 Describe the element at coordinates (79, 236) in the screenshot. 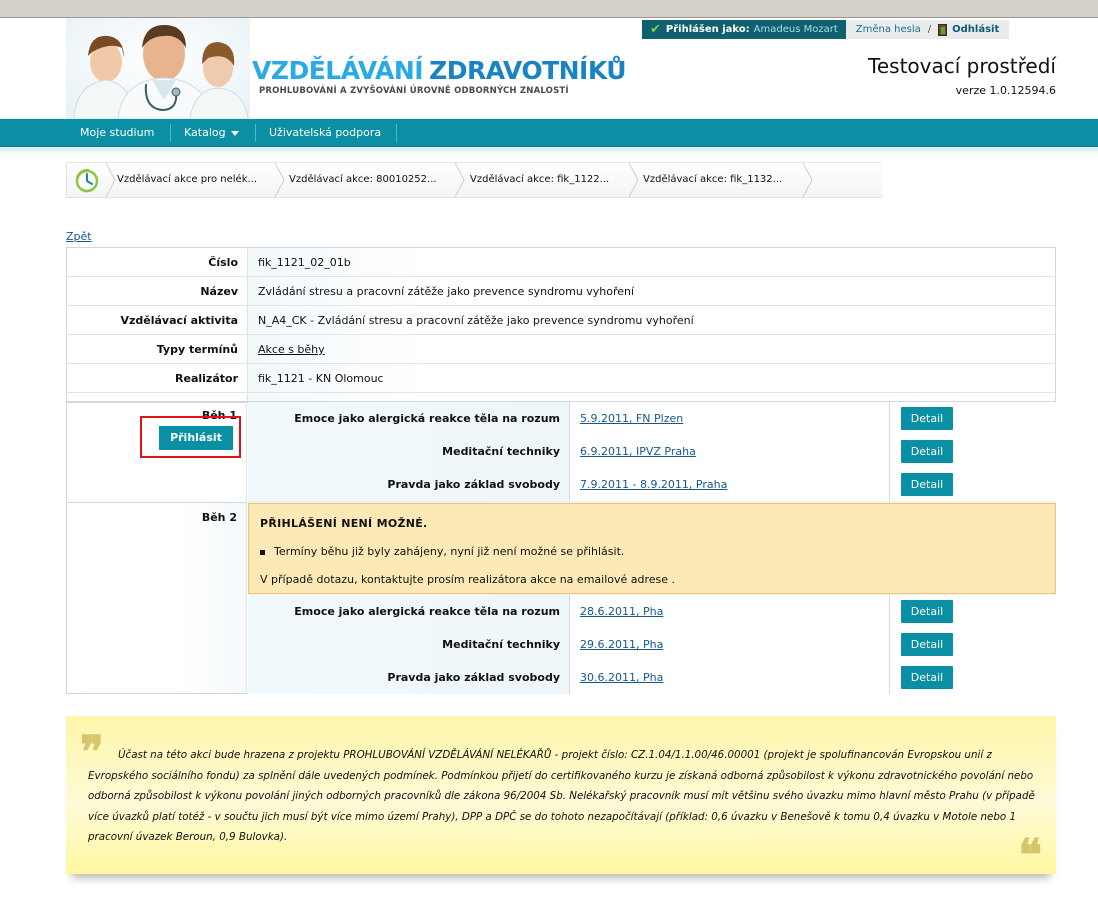

I see `back-link: Zpět` at that location.